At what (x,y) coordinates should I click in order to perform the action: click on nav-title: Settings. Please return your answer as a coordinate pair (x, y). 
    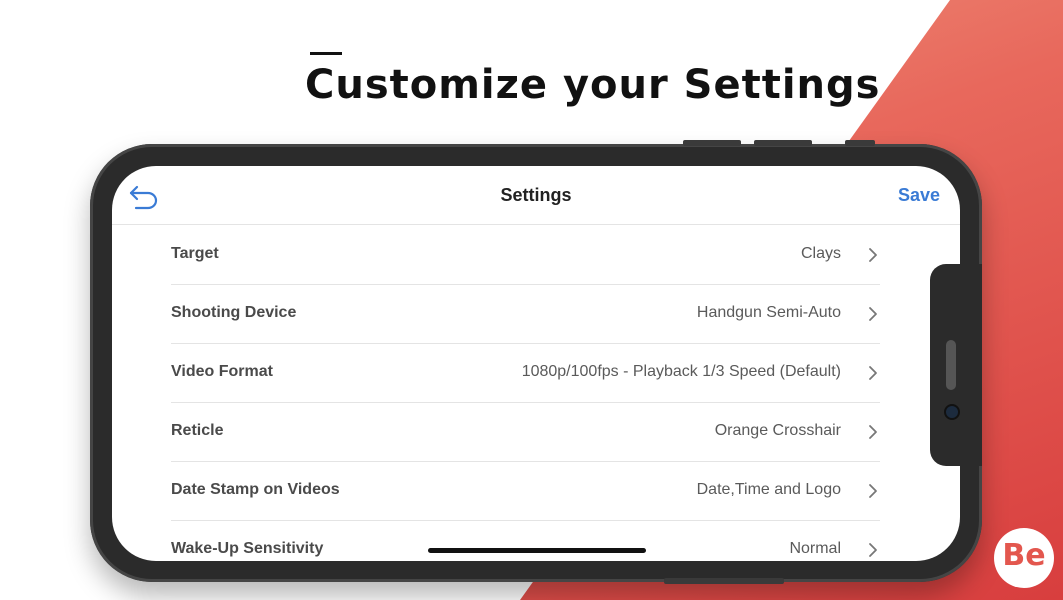
    Looking at the image, I should click on (536, 195).